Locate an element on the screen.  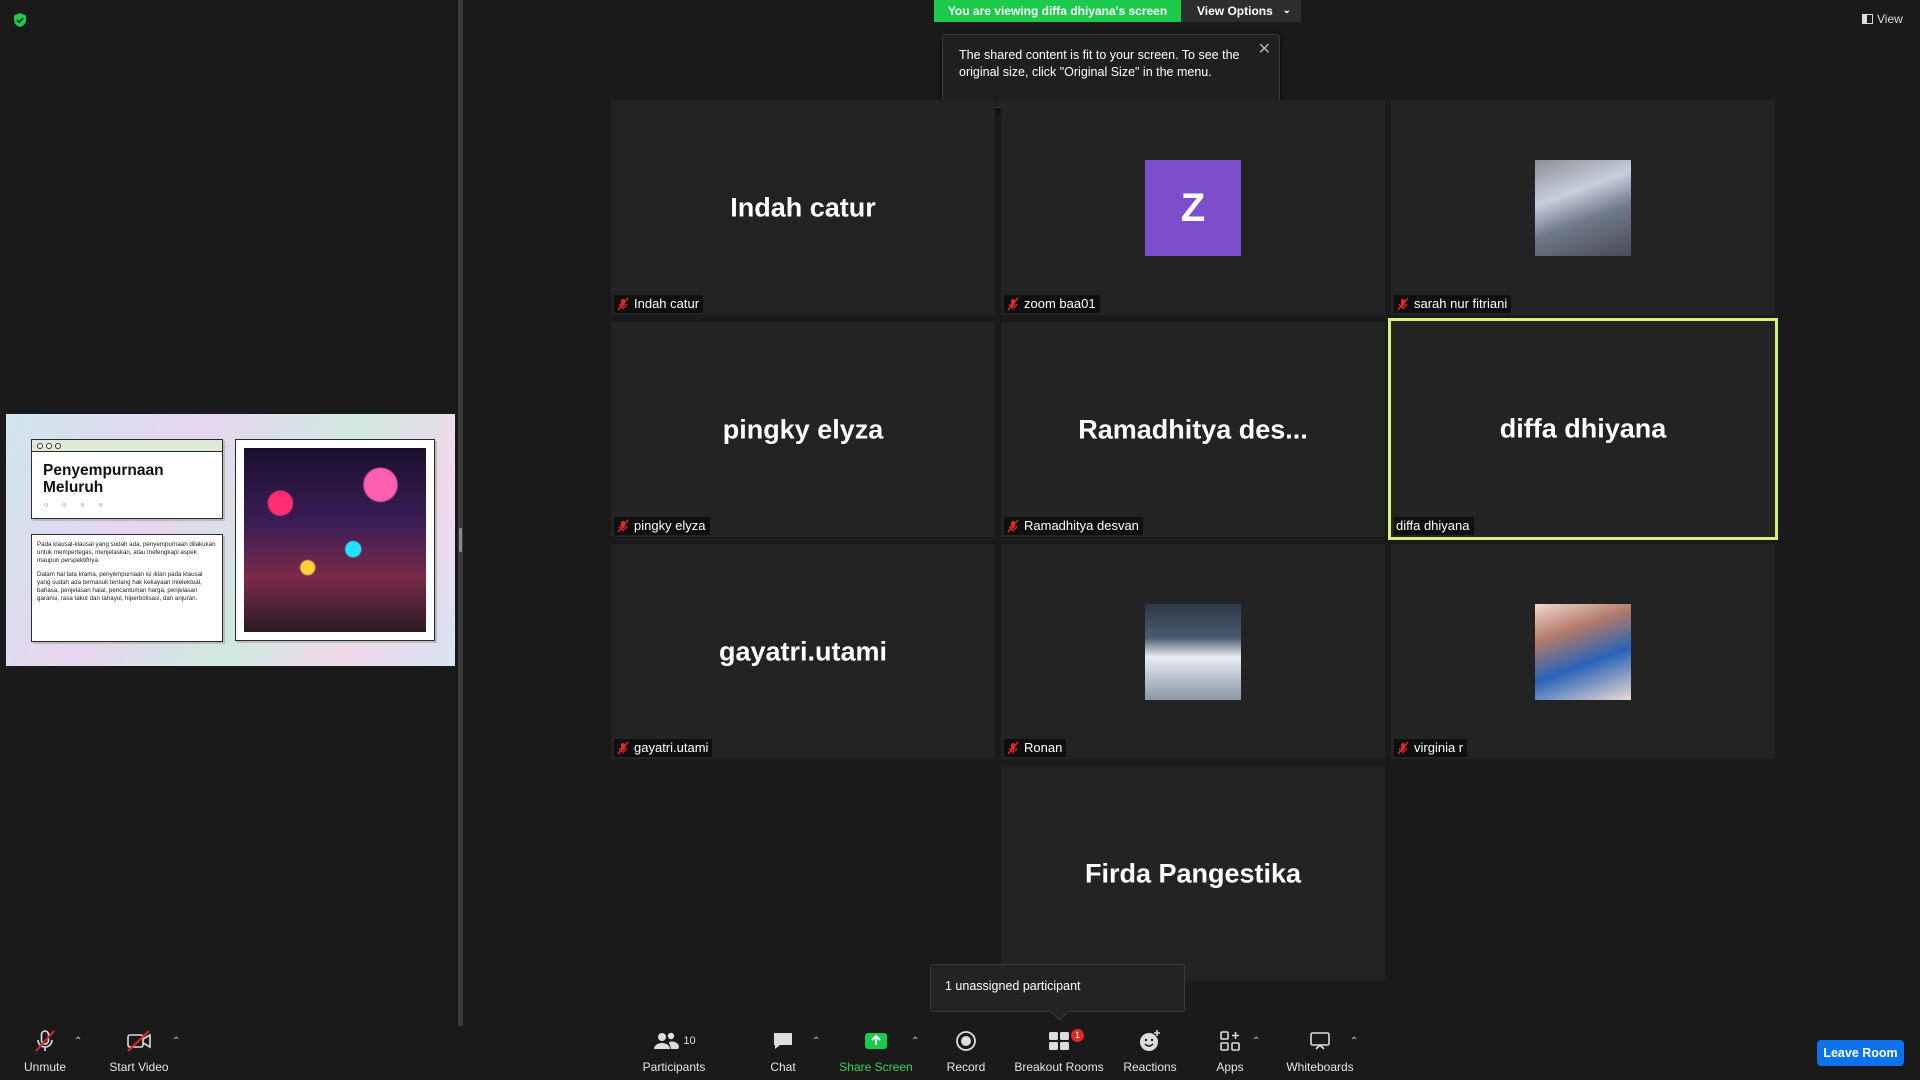
breakout-rooms-label: Breakout Rooms is located at coordinates (1059, 1067).